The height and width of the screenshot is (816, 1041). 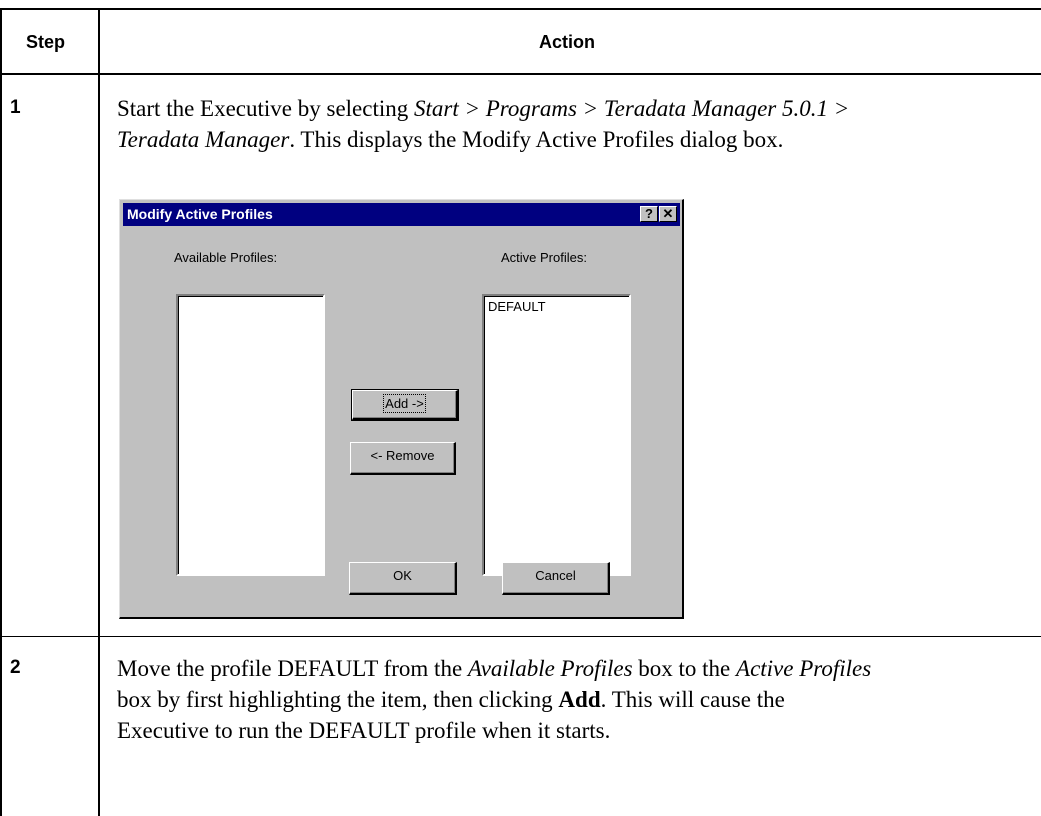 I want to click on table-left-border, so click(x=1, y=413).